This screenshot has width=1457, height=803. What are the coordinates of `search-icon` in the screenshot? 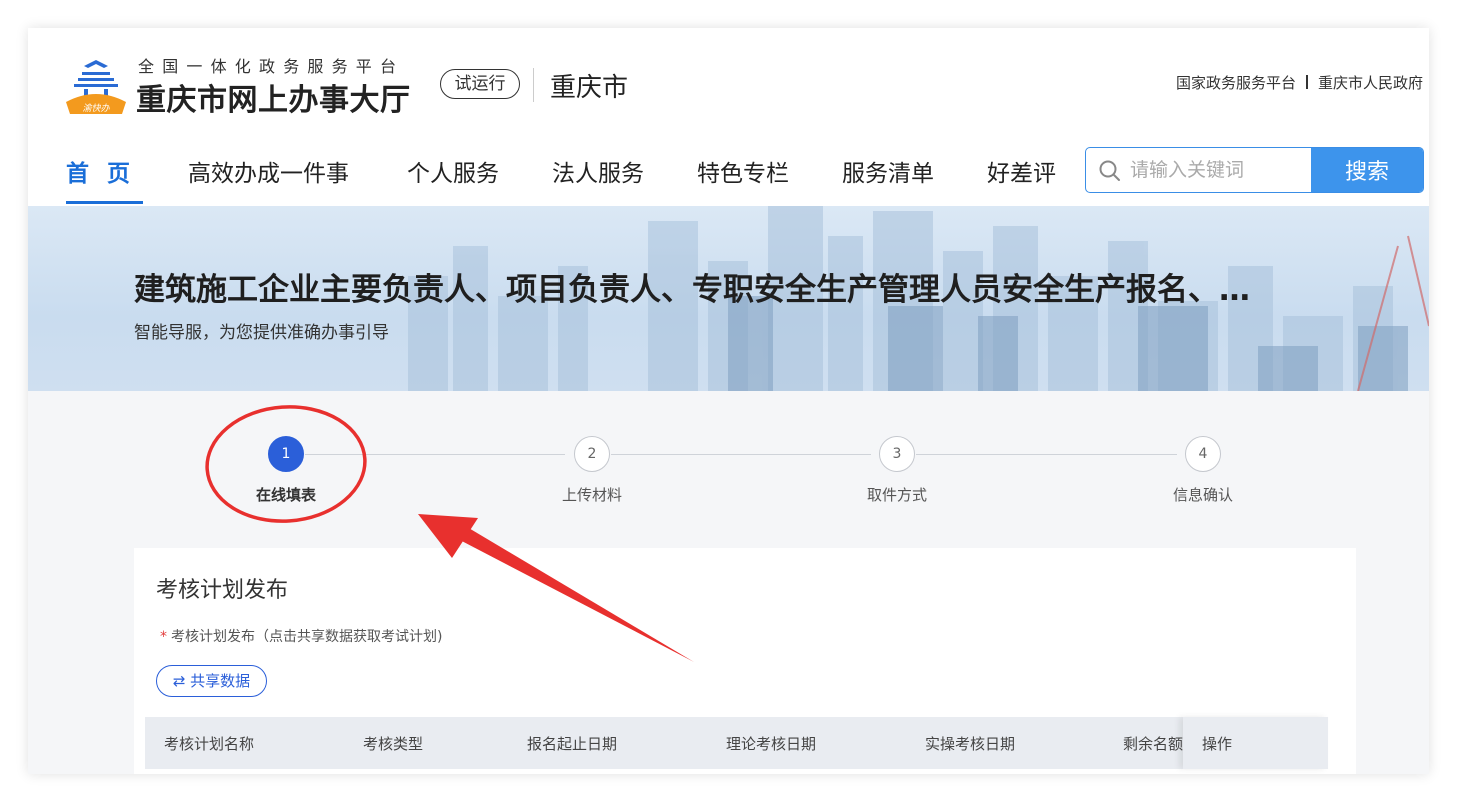 It's located at (1109, 170).